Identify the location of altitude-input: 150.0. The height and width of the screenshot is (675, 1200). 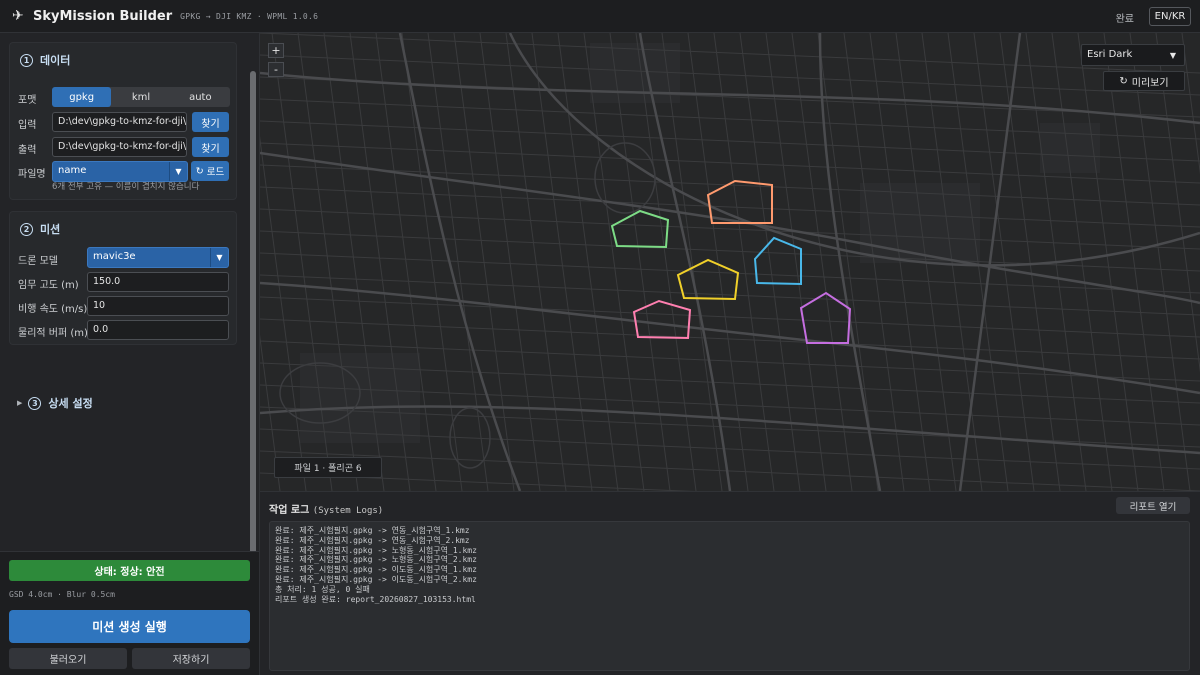
(158, 282).